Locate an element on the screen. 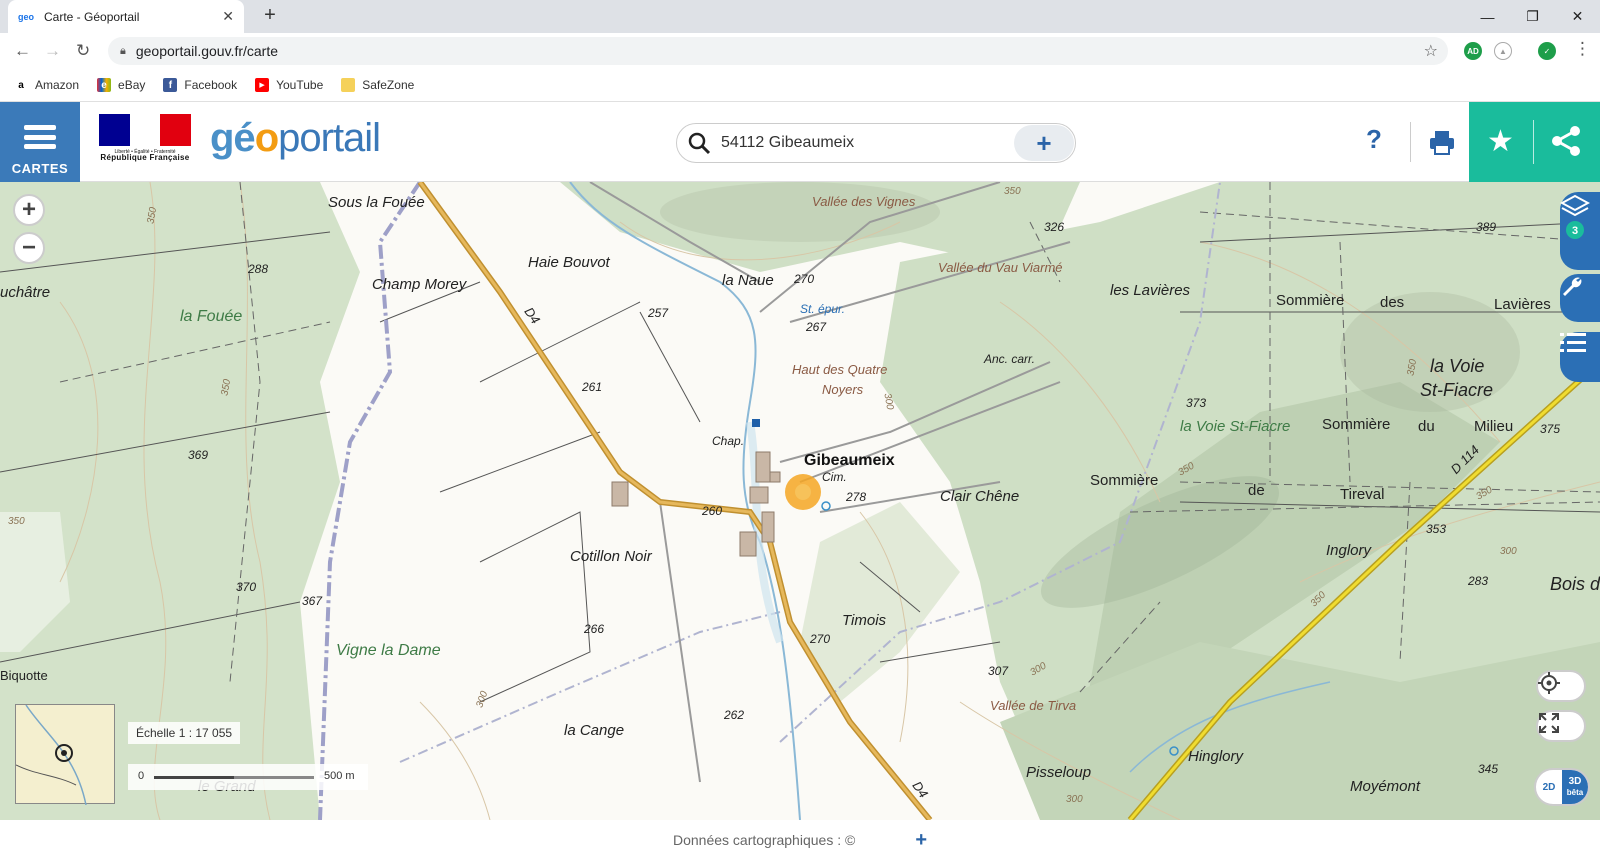 Image resolution: width=1600 pixels, height=860 pixels. bookmark-safezone: SafeZone is located at coordinates (377, 85).